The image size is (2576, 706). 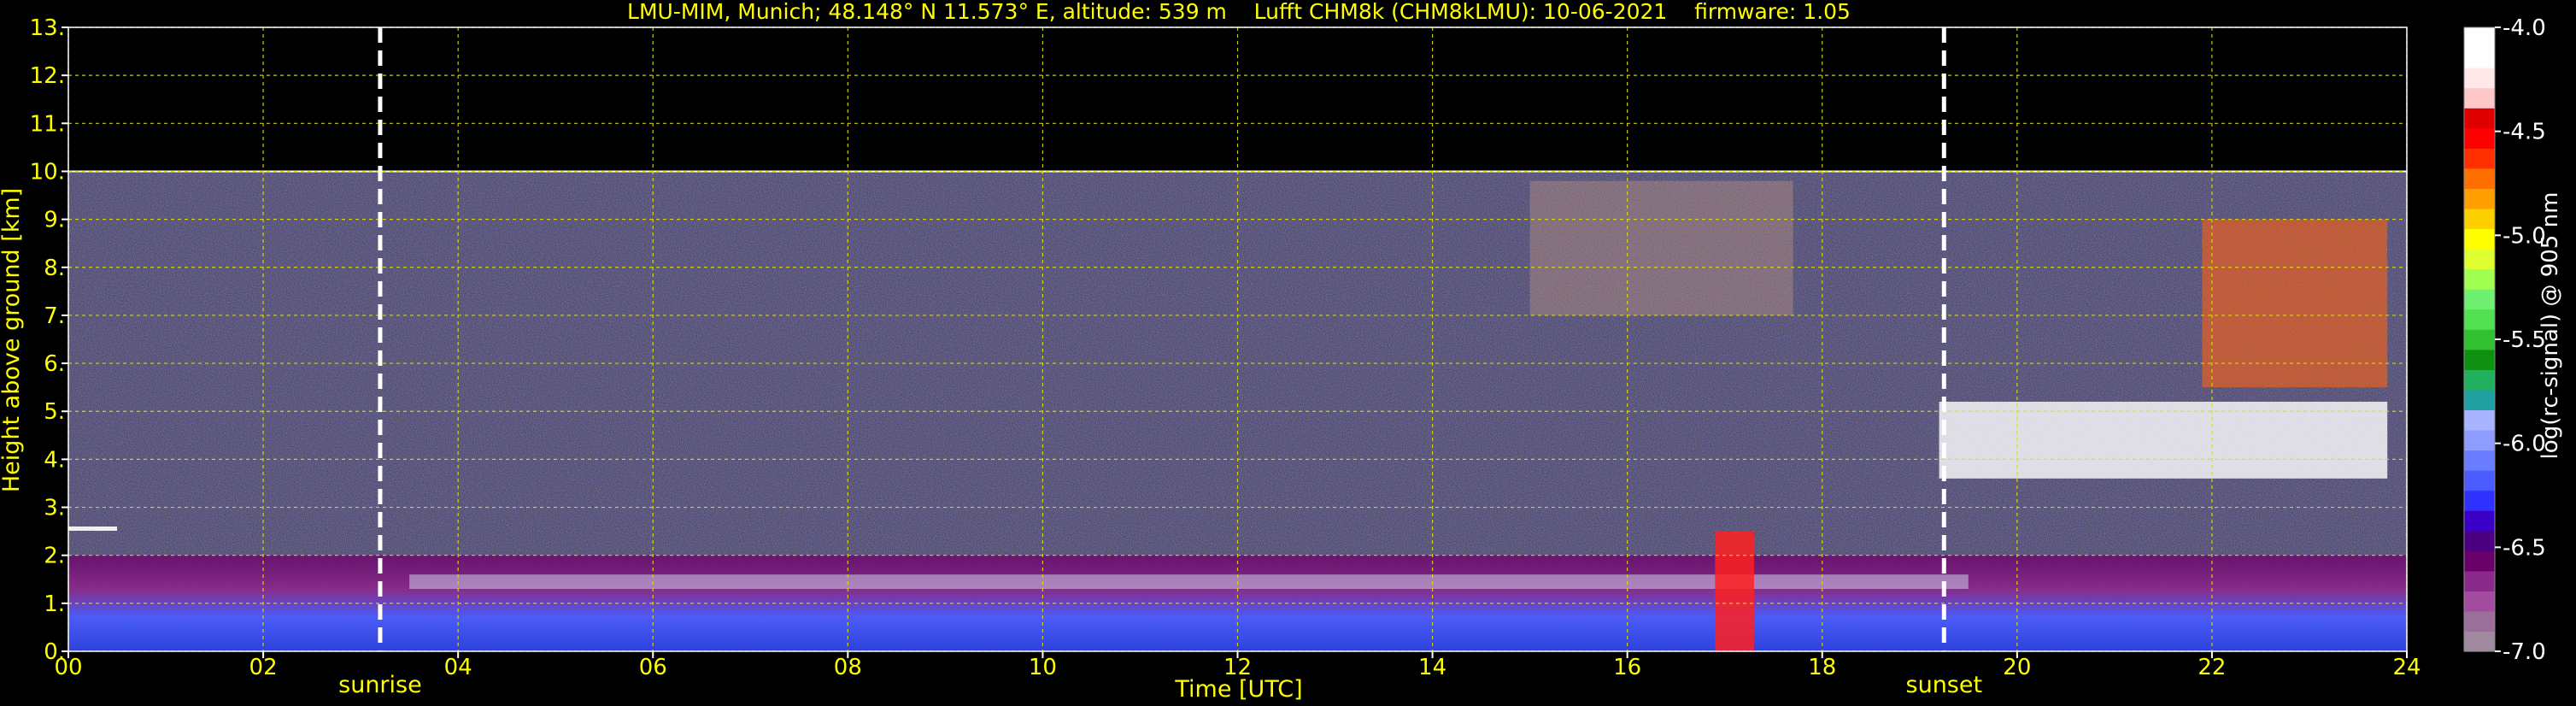 I want to click on x-tick-label: 02, so click(x=263, y=667).